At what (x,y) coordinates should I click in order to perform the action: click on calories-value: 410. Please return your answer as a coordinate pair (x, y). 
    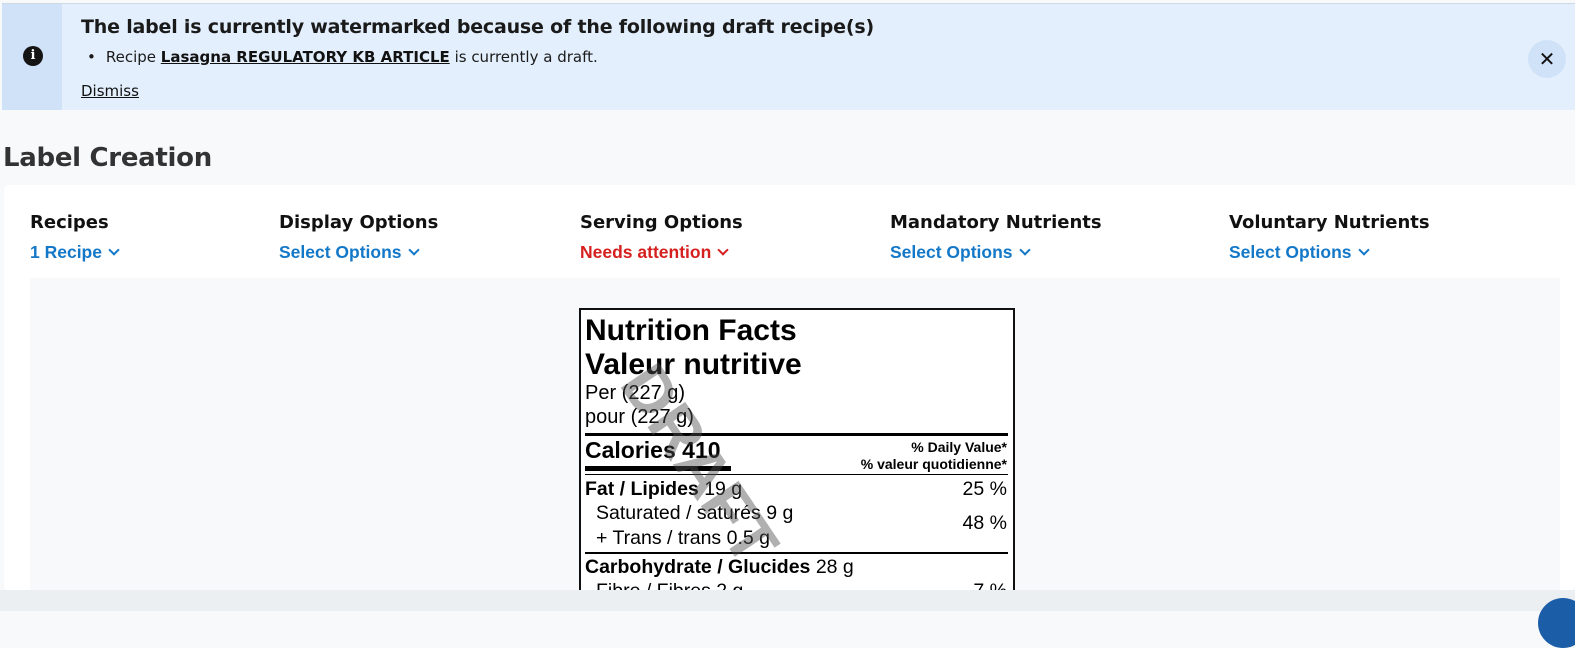
    Looking at the image, I should click on (701, 450).